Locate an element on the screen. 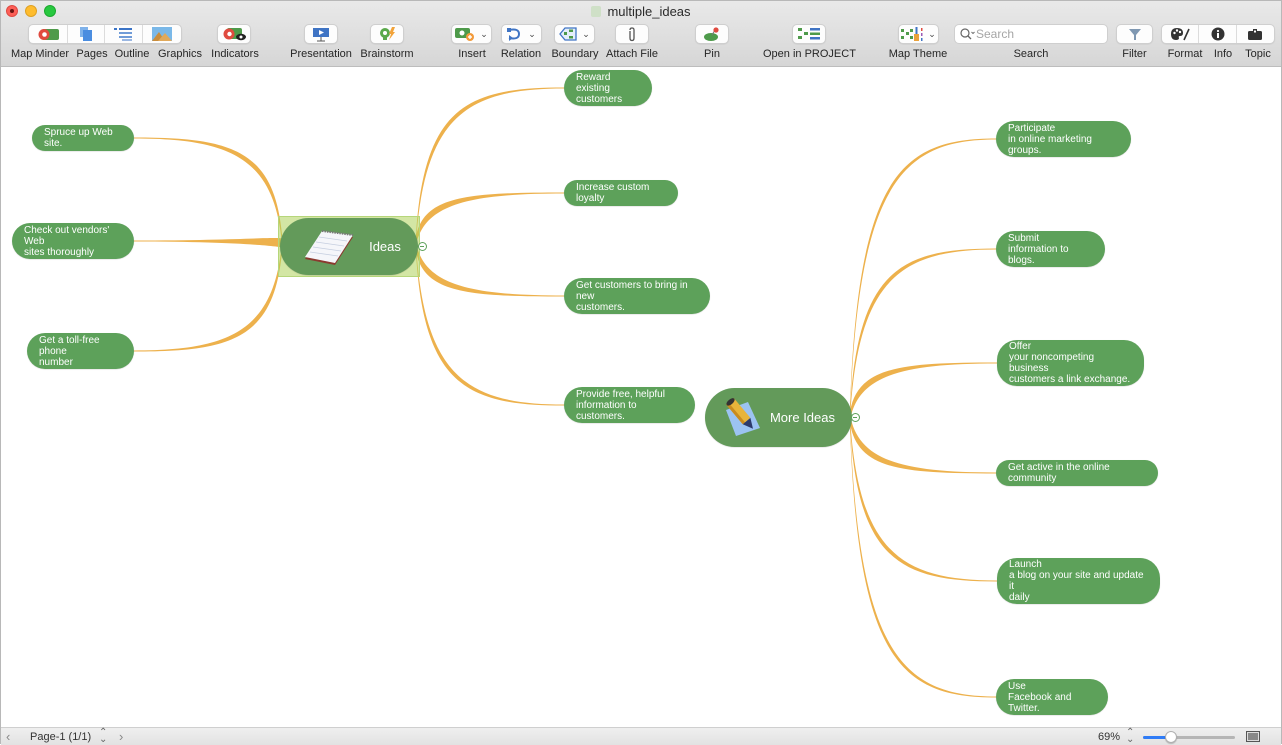 The width and height of the screenshot is (1282, 745). relation-button: ⌄ is located at coordinates (521, 34).